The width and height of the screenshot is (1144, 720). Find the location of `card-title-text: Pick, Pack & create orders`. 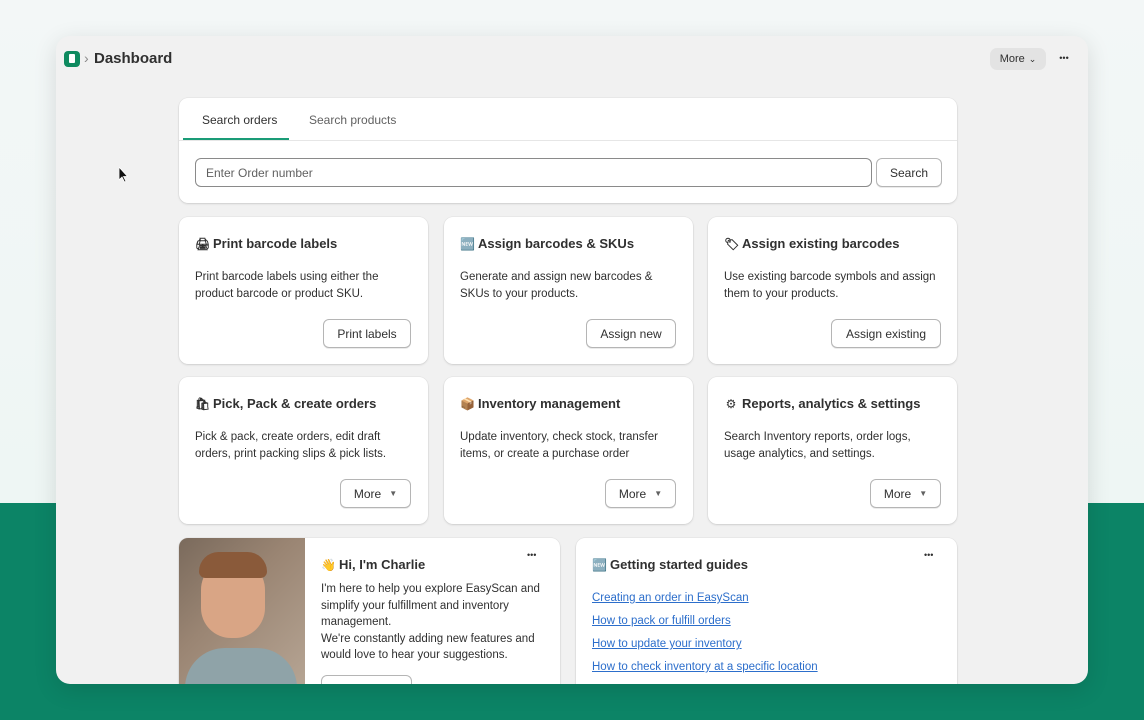

card-title-text: Pick, Pack & create orders is located at coordinates (295, 403).